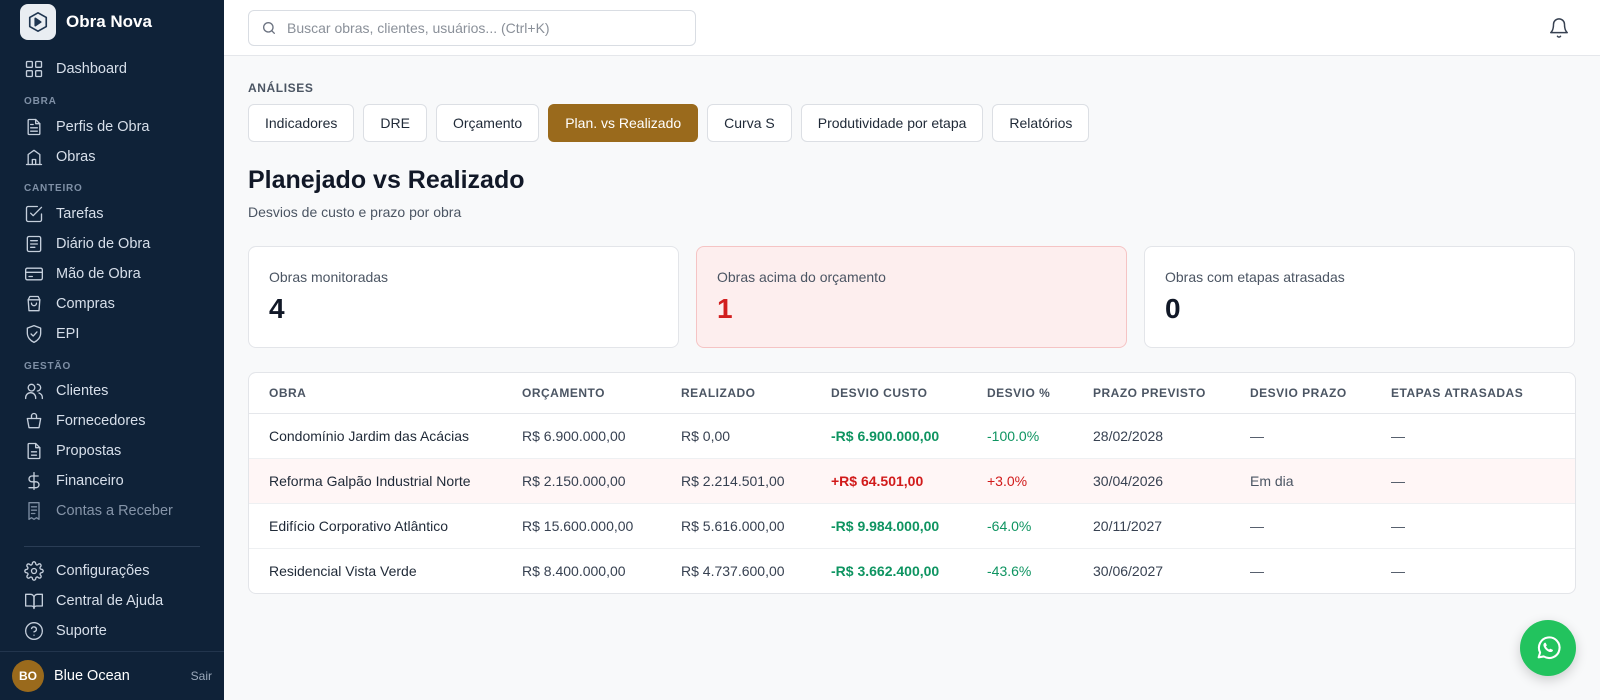 The height and width of the screenshot is (700, 1600). I want to click on cell-prazo-previsto: 30/04/2026, so click(1151, 481).